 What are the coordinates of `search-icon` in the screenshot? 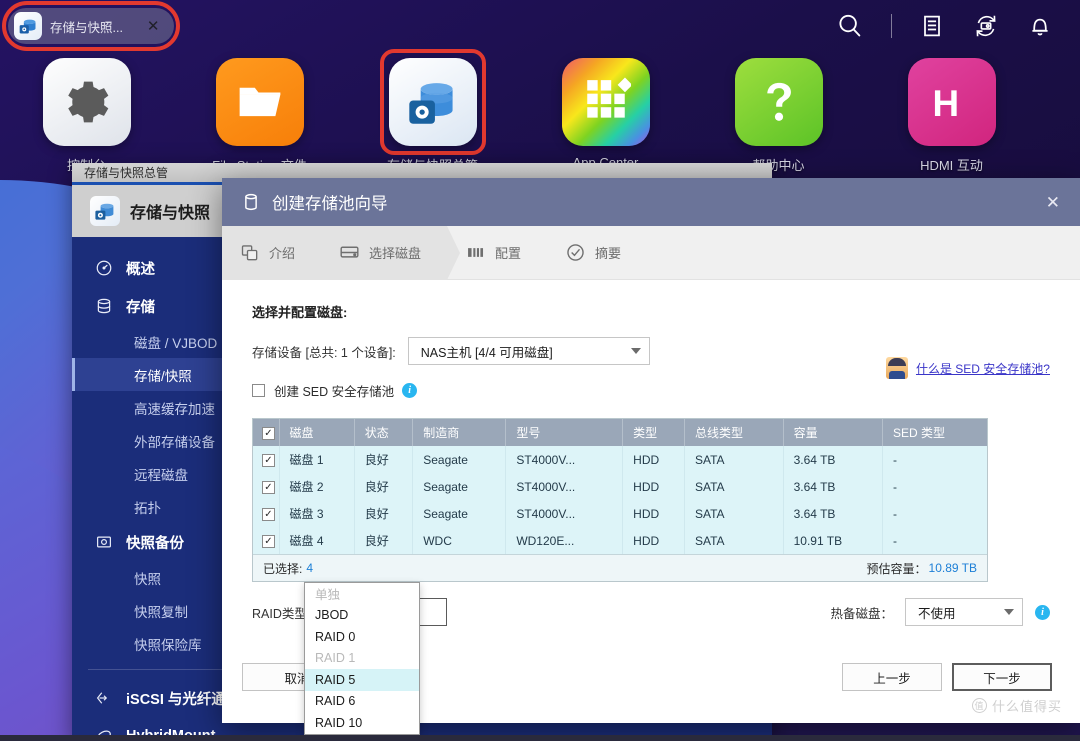 It's located at (850, 26).